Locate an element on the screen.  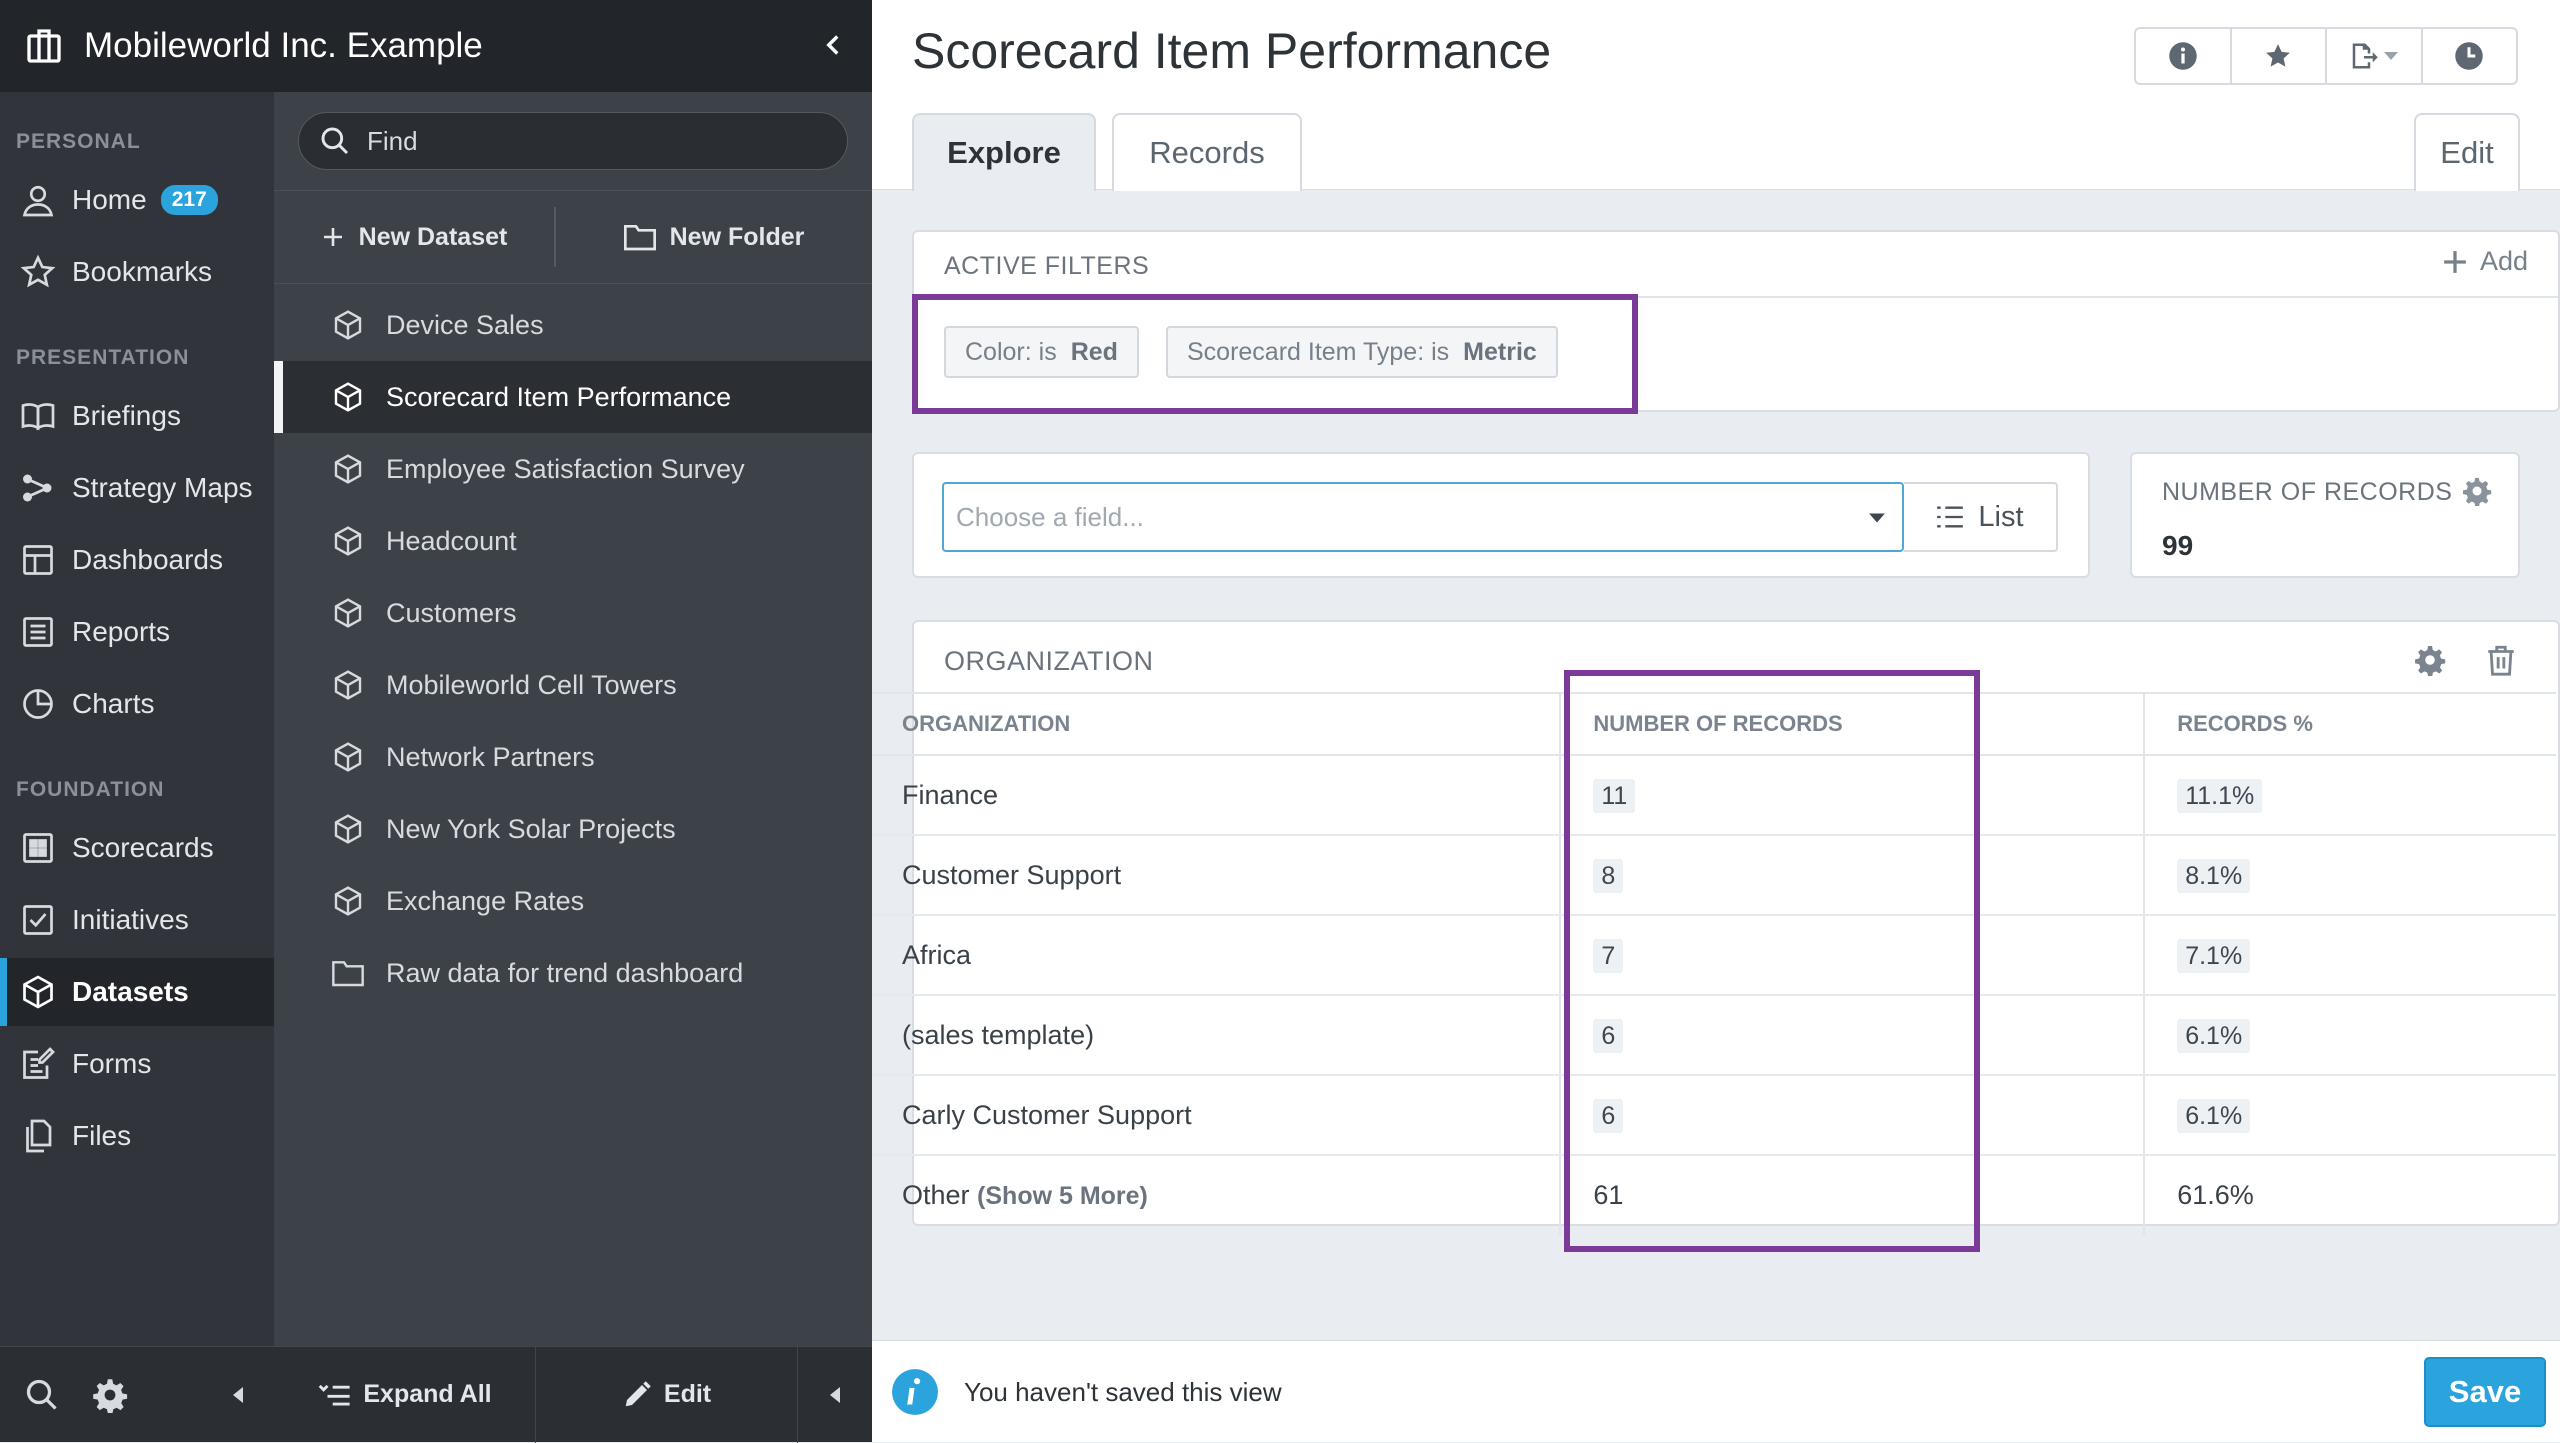
dataset-label: Employee Satisfaction Survey is located at coordinates (565, 468).